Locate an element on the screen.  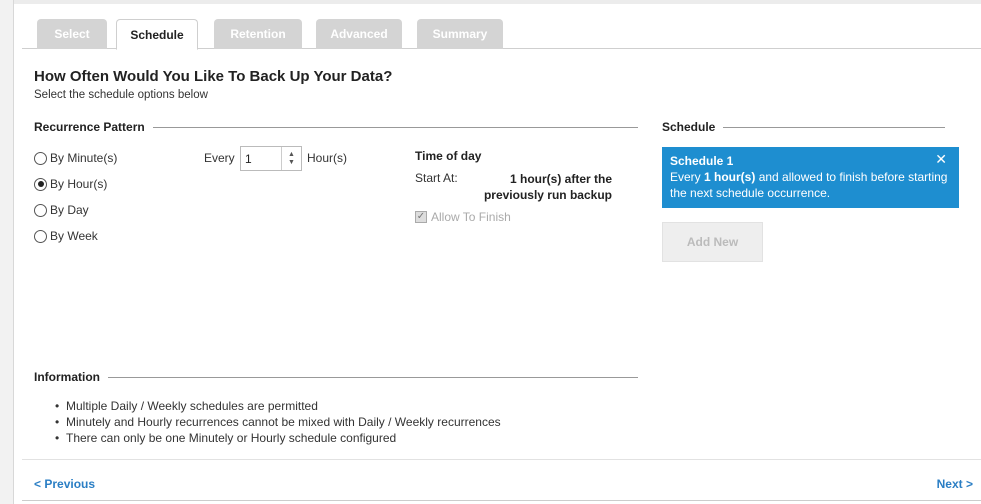
schedule-heading: Schedule is located at coordinates (803, 127).